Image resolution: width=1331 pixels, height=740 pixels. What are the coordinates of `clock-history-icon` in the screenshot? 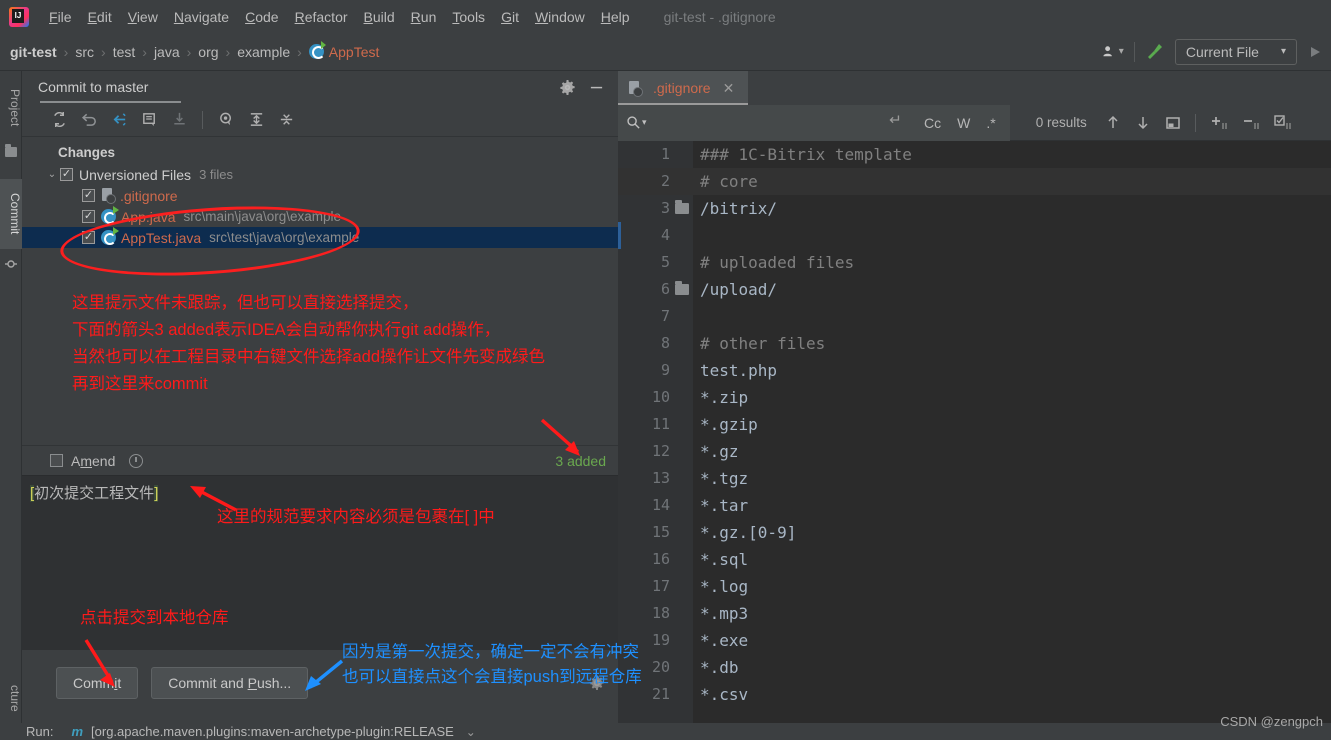 It's located at (136, 460).